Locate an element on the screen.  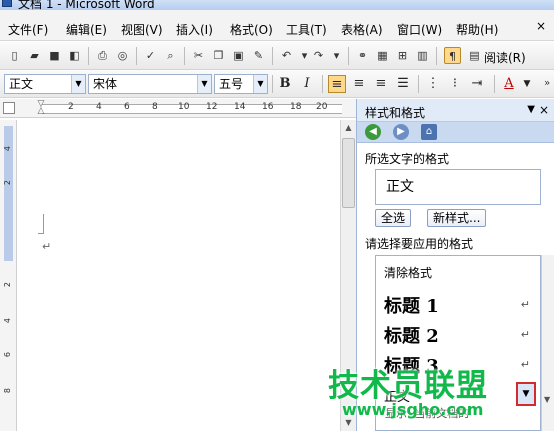
ruler-tick-label: 18 is located at coordinates (296, 107).